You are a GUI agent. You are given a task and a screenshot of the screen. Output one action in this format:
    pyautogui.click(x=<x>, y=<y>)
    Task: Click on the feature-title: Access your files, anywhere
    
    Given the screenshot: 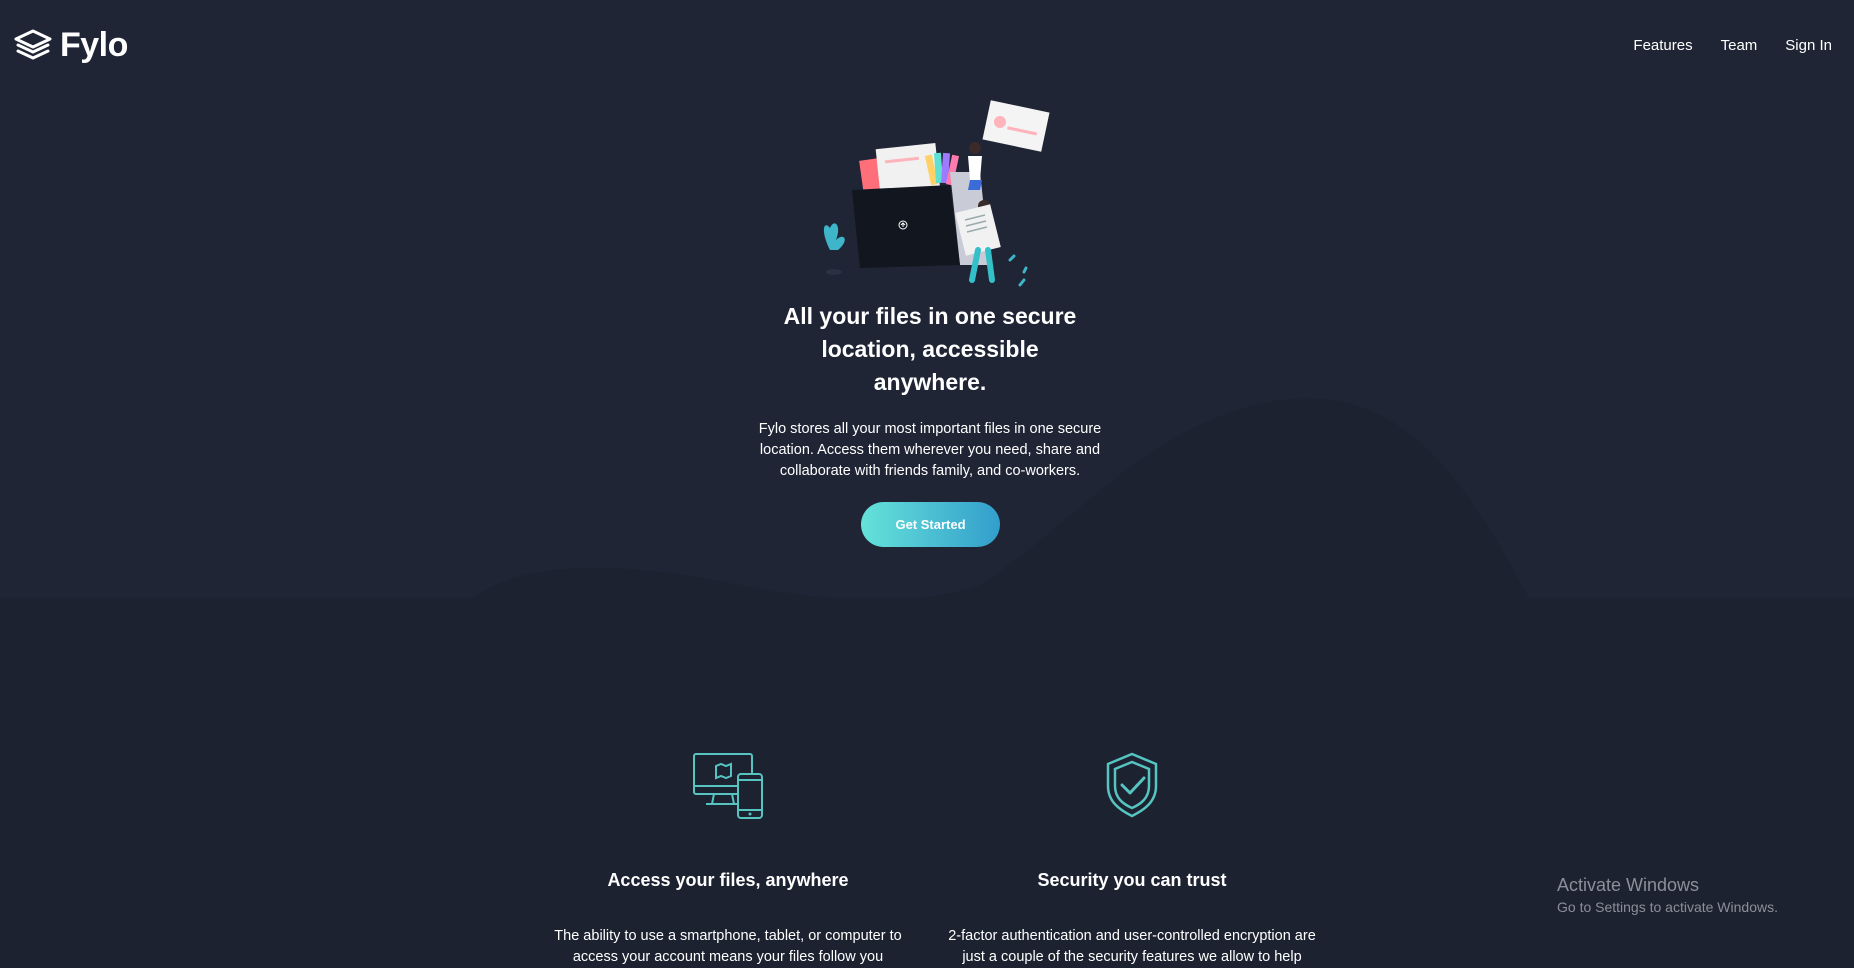 What is the action you would take?
    pyautogui.click(x=728, y=880)
    